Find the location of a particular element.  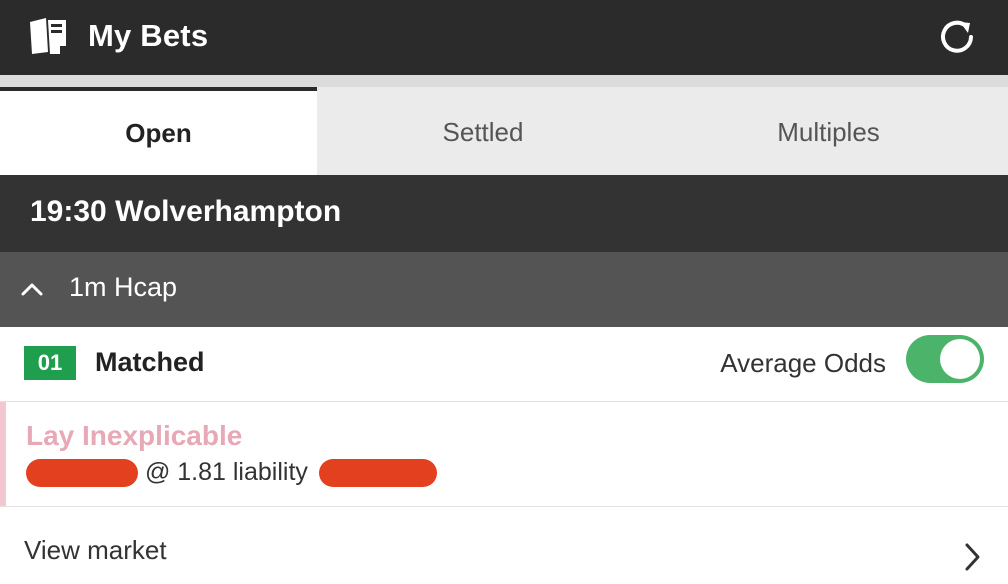

event-header: 19:30 Wolverhampton is located at coordinates (504, 213).